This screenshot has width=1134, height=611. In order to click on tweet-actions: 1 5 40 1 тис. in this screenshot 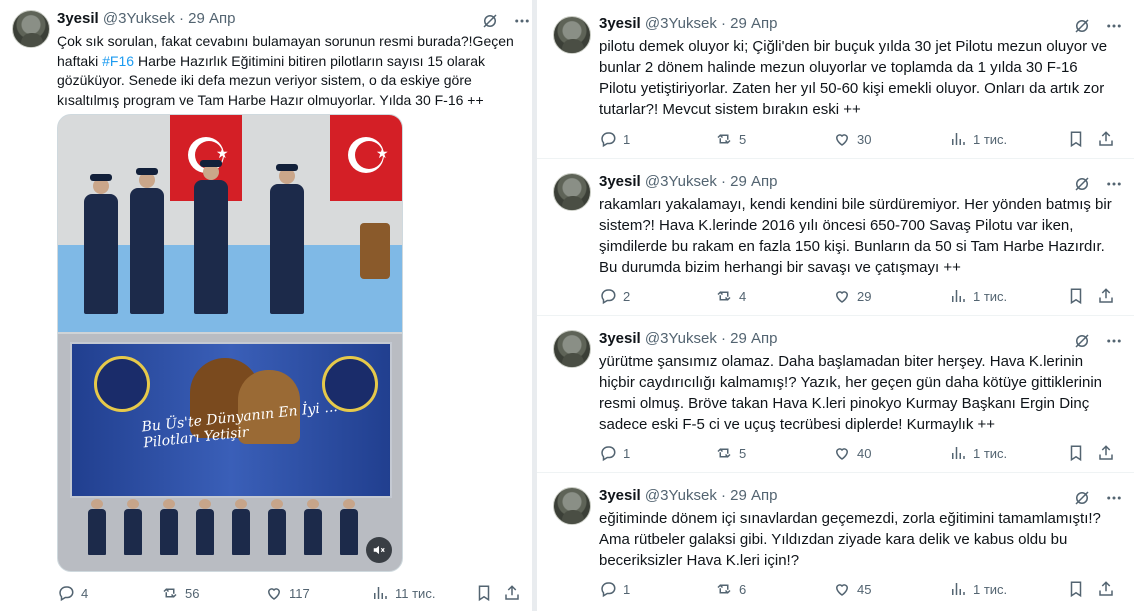, I will do `click(859, 454)`.